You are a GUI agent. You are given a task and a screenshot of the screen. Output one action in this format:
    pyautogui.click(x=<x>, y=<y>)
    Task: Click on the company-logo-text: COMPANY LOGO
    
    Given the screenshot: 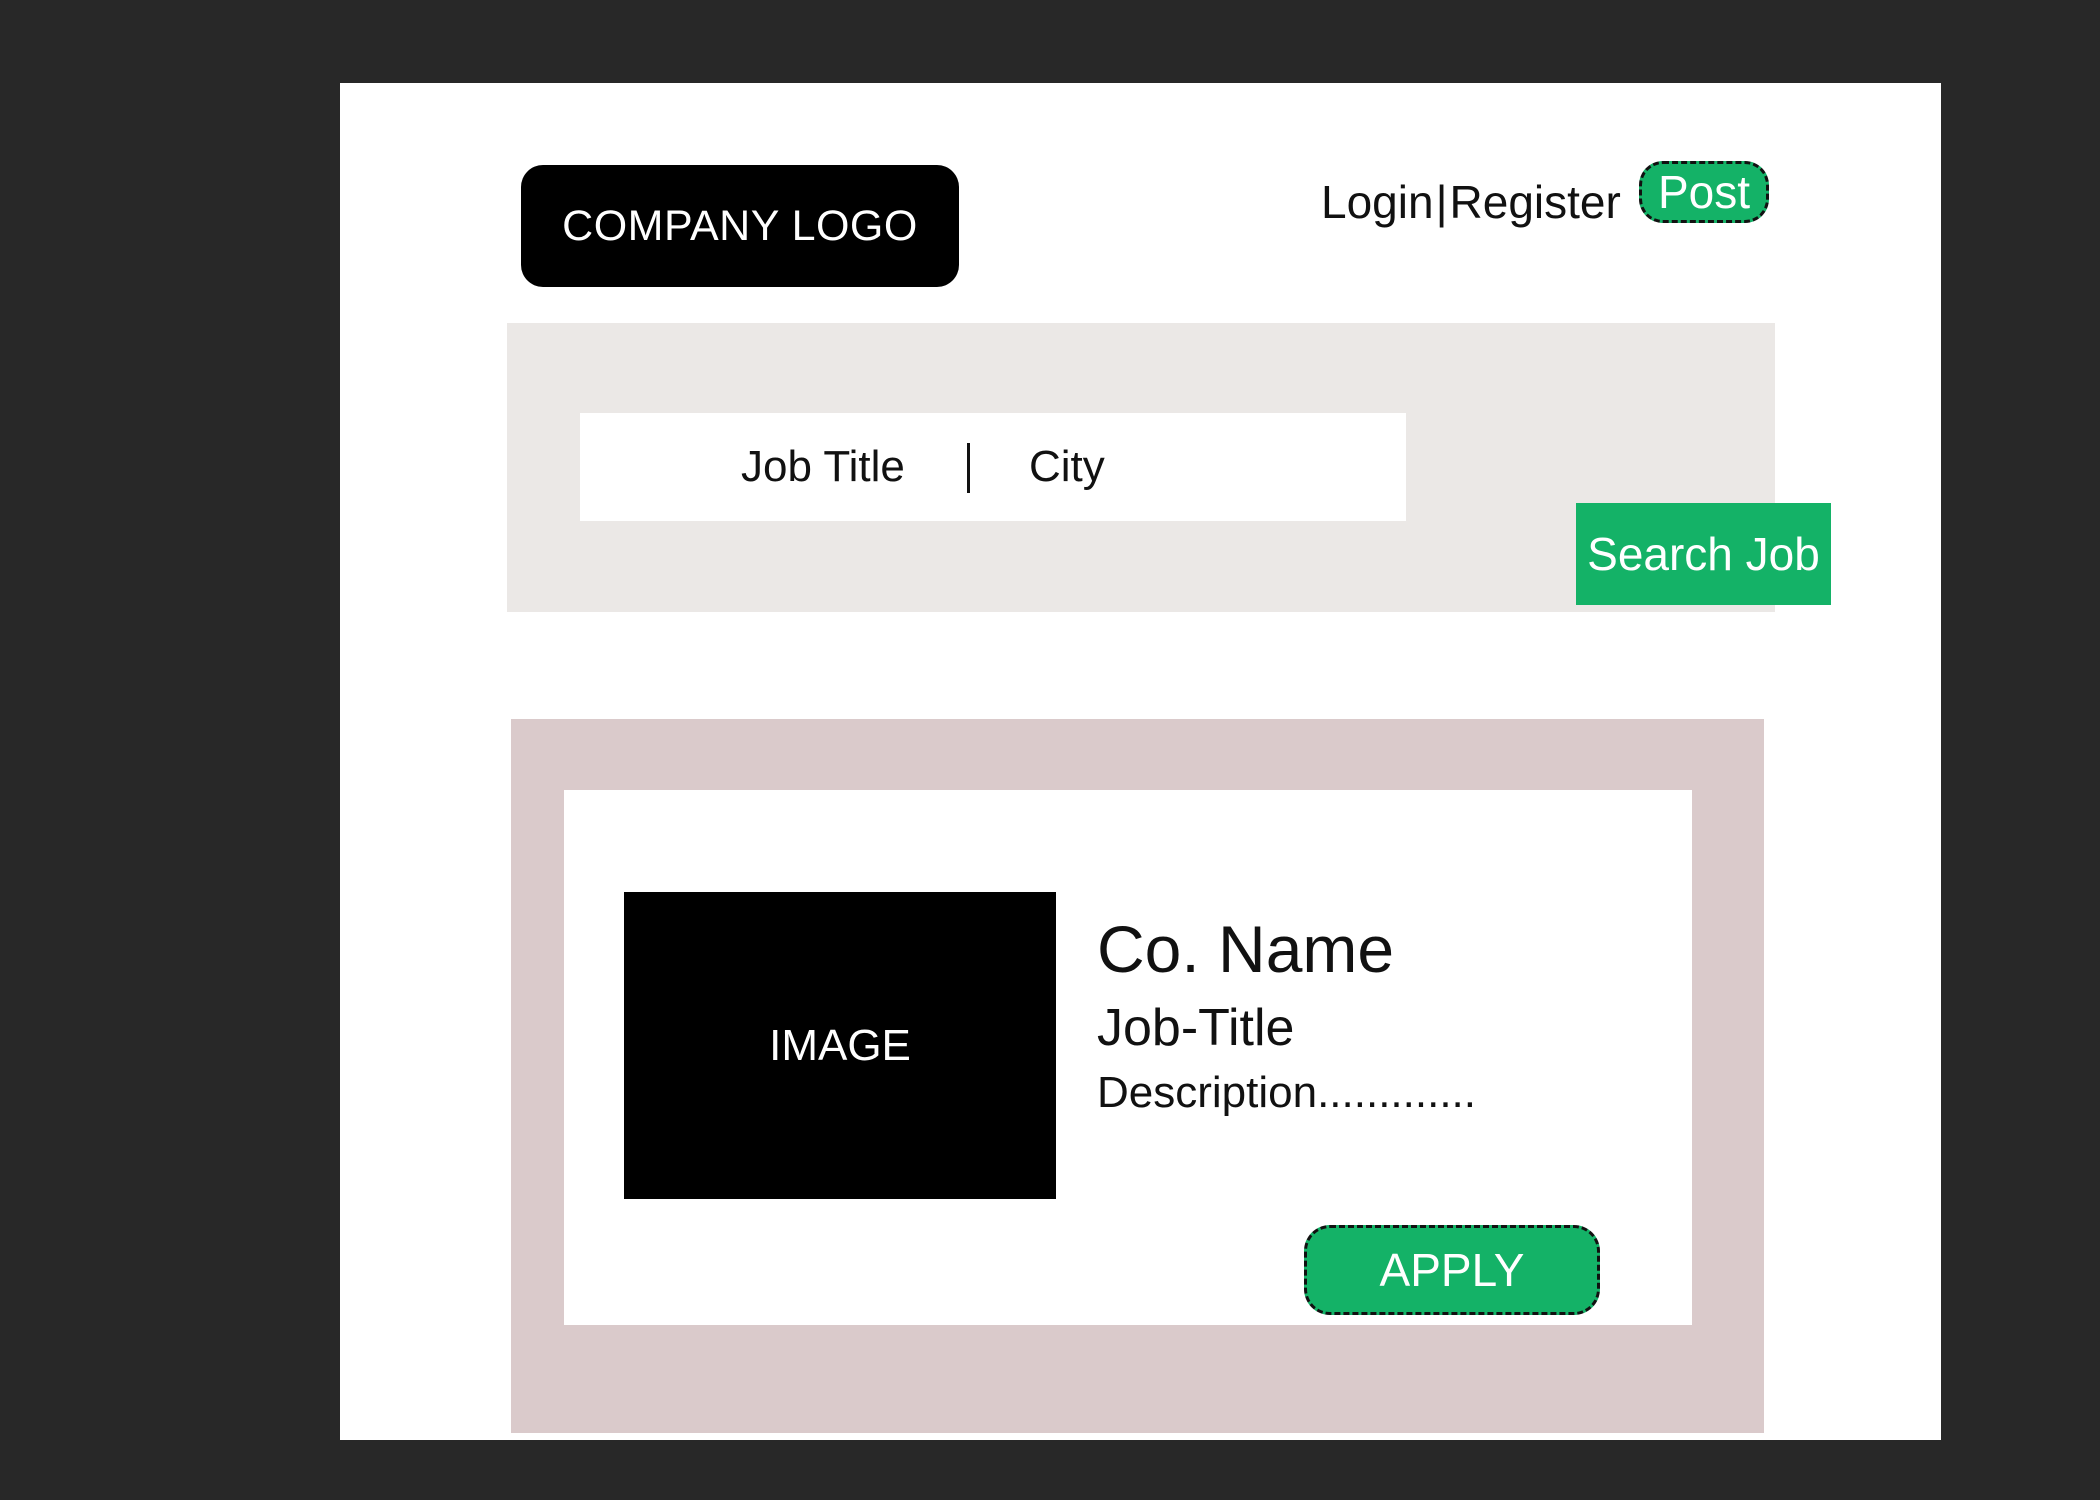 What is the action you would take?
    pyautogui.click(x=740, y=225)
    